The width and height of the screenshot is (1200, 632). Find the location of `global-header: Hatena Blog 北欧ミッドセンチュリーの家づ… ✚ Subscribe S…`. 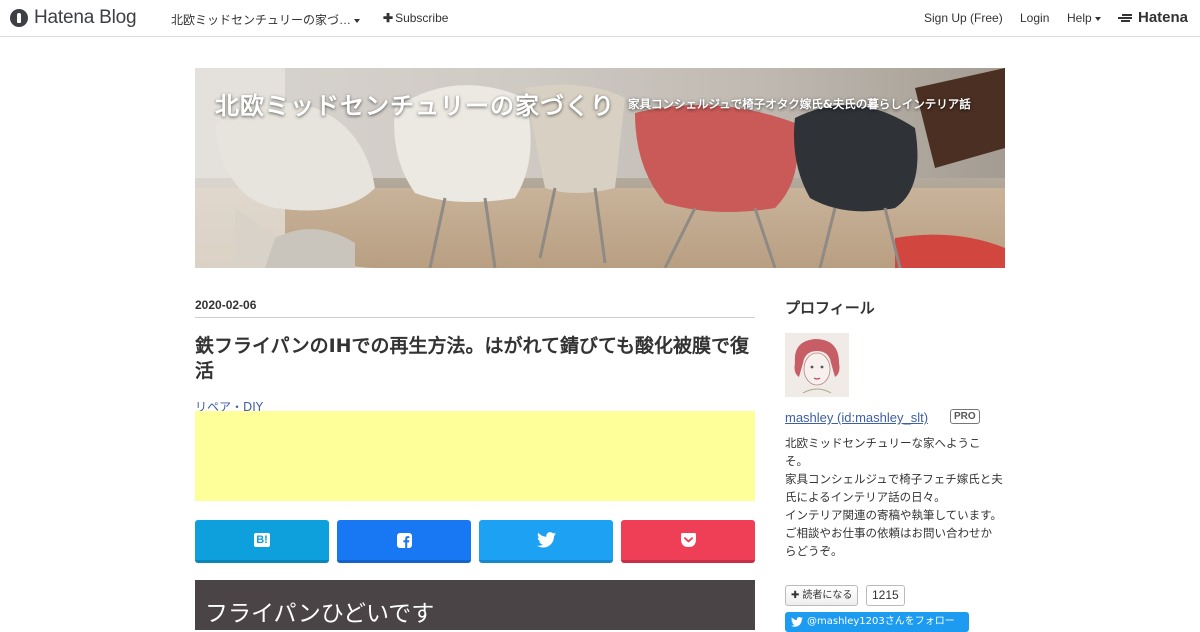

global-header: Hatena Blog 北欧ミッドセンチュリーの家づ… ✚ Subscribe S… is located at coordinates (600, 18).